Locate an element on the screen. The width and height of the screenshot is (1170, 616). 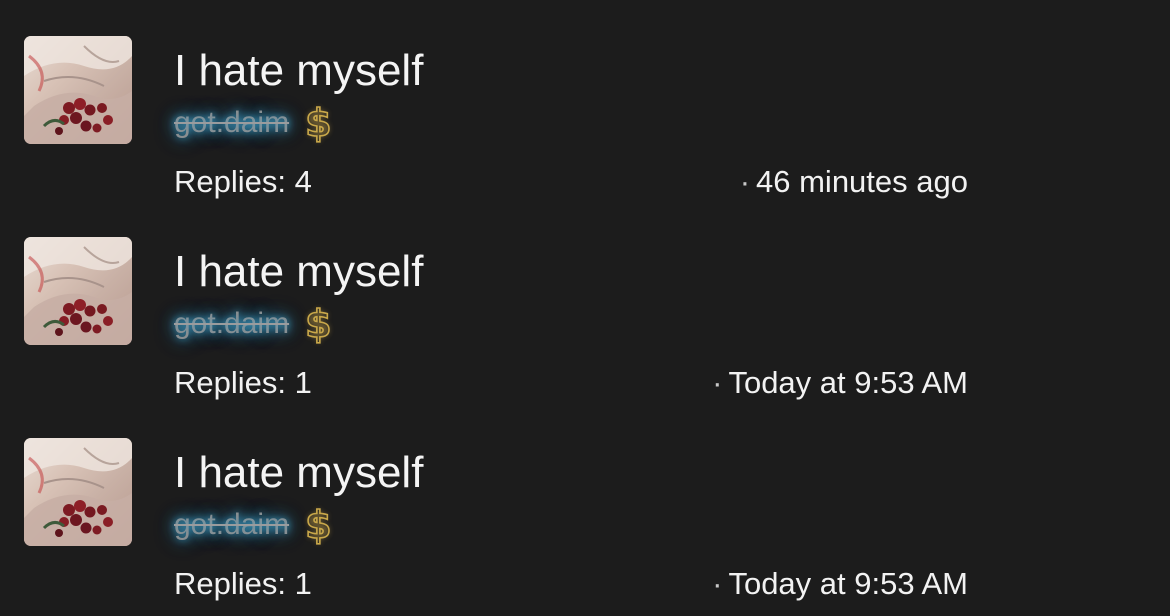
replies-count: Replies: 4 is located at coordinates (243, 181).